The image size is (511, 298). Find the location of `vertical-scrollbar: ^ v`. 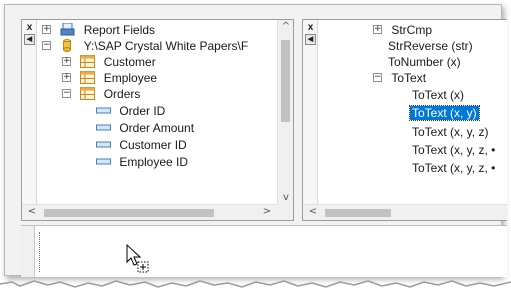

vertical-scrollbar: ^ v is located at coordinates (285, 112).